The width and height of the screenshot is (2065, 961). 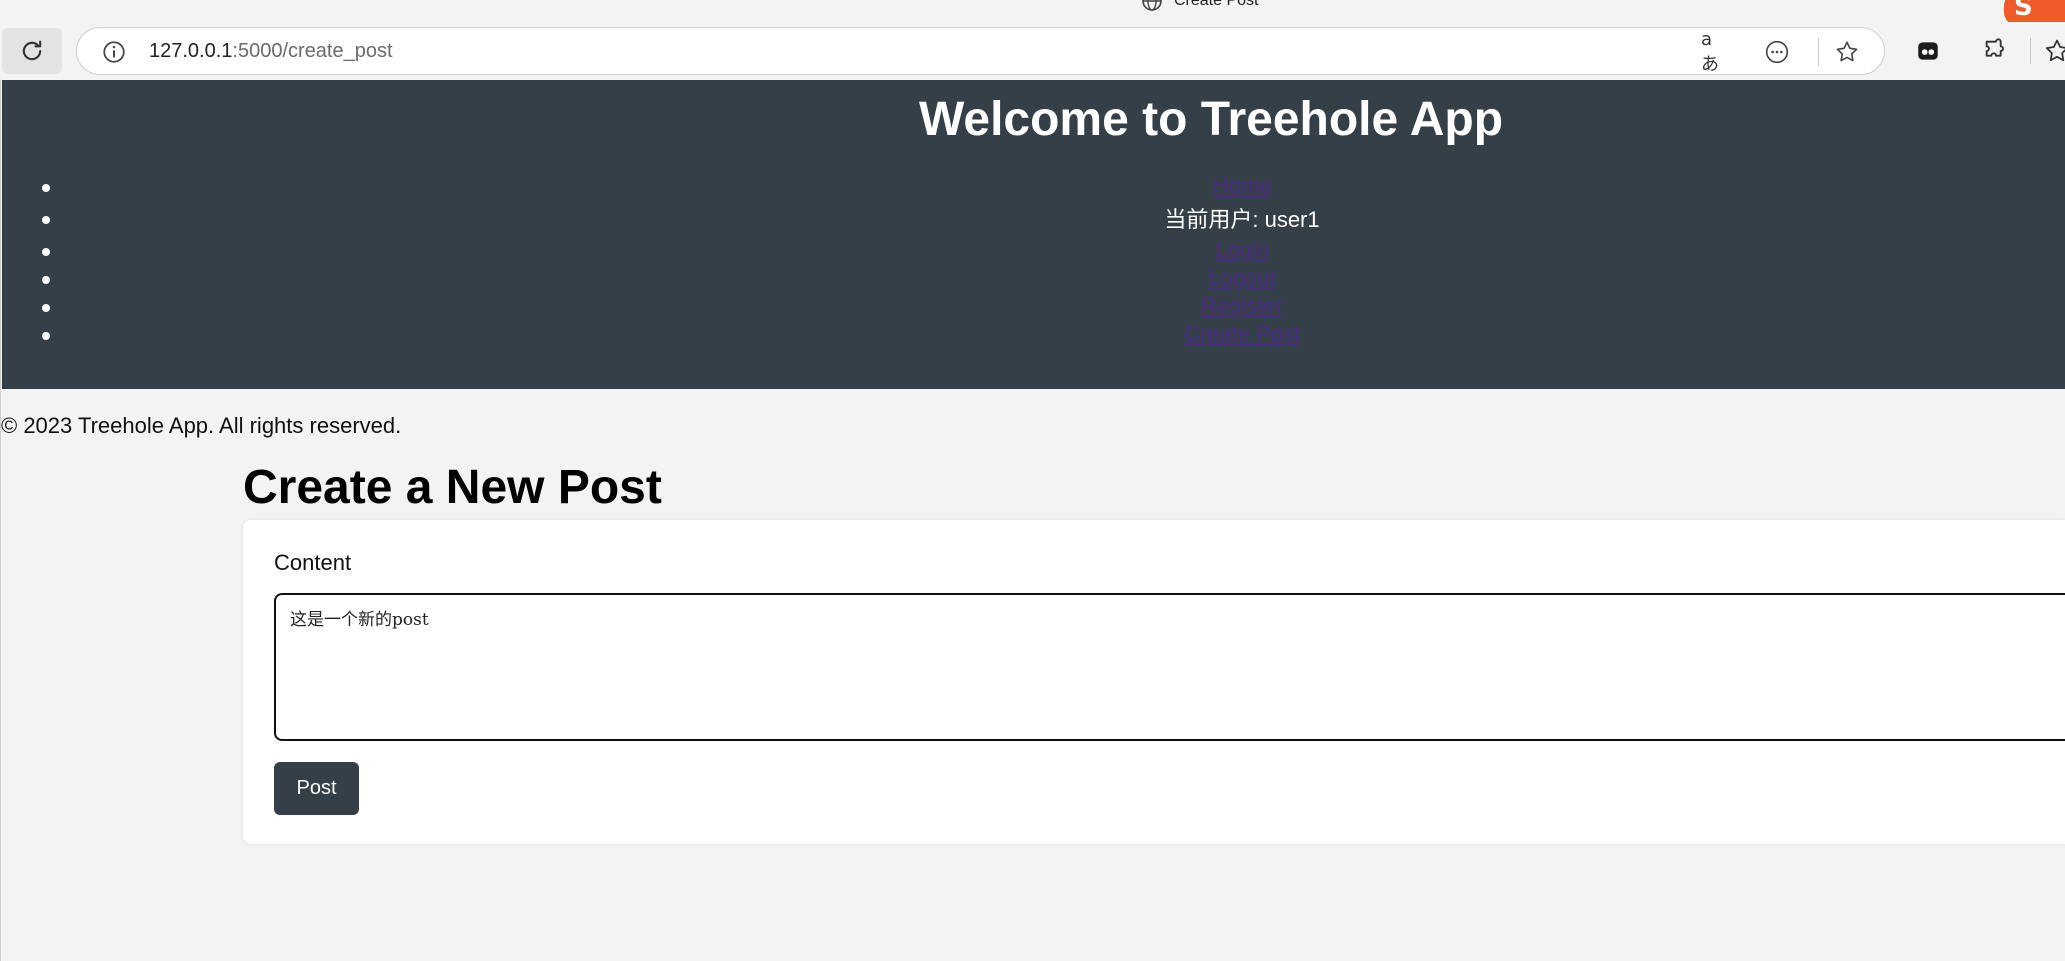 What do you see at coordinates (1033, 186) in the screenshot?
I see `nav-item-home: Home` at bounding box center [1033, 186].